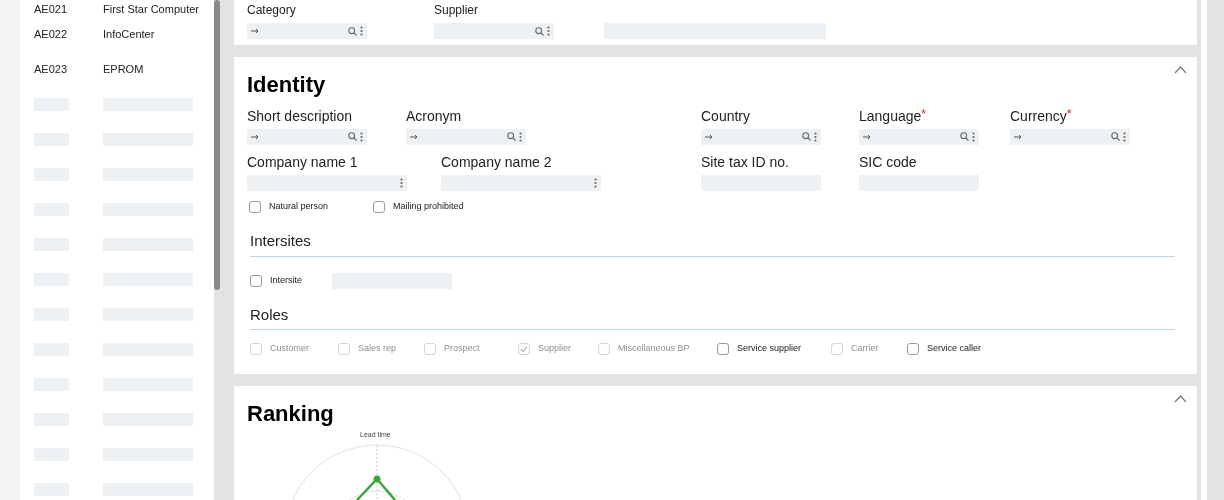 The height and width of the screenshot is (500, 1224). I want to click on field-label: Supplier, so click(457, 10).